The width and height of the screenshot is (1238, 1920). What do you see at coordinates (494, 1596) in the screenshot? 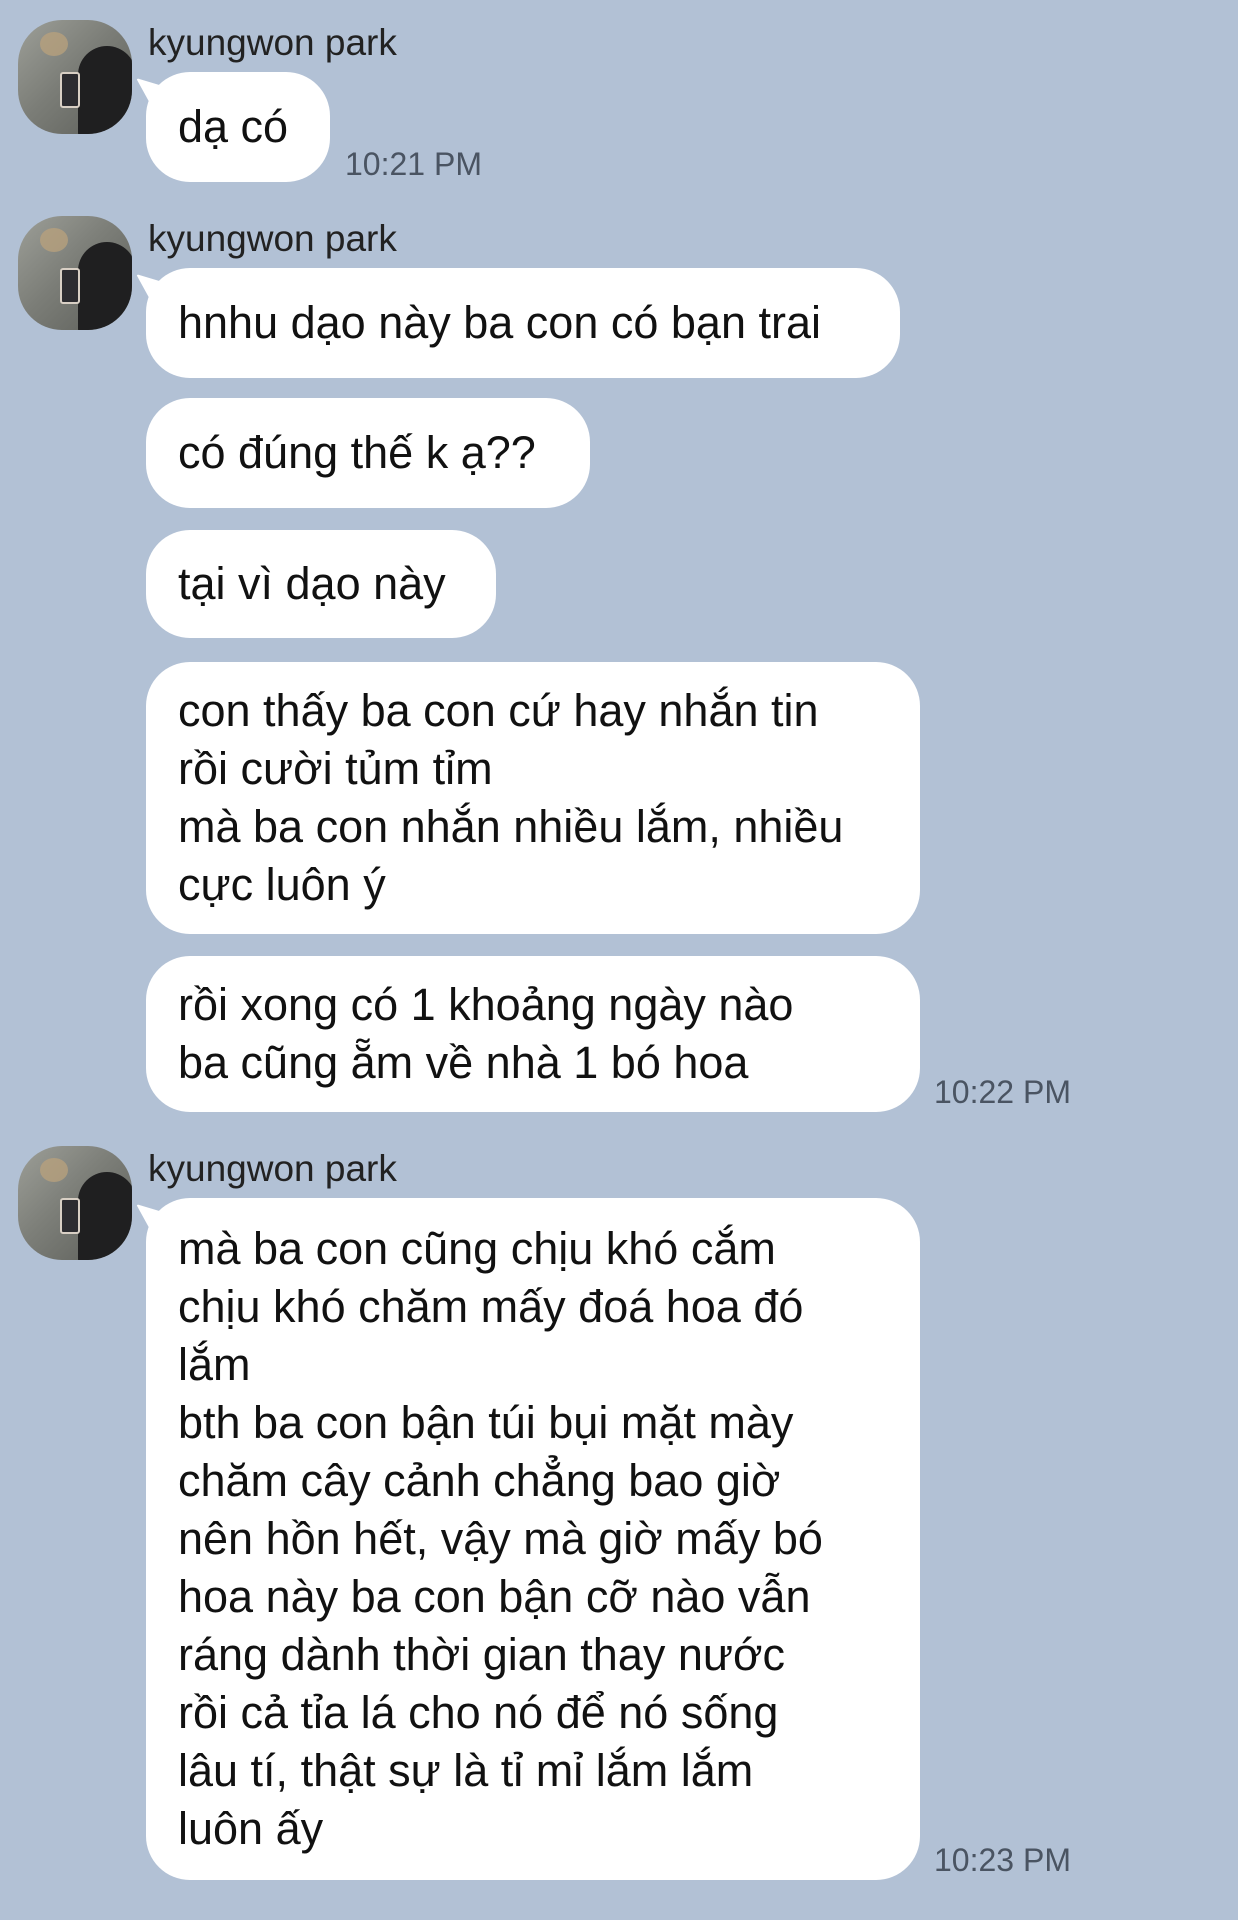
I see `message-text: hoa này ba con bận cỡ nào vẫn` at bounding box center [494, 1596].